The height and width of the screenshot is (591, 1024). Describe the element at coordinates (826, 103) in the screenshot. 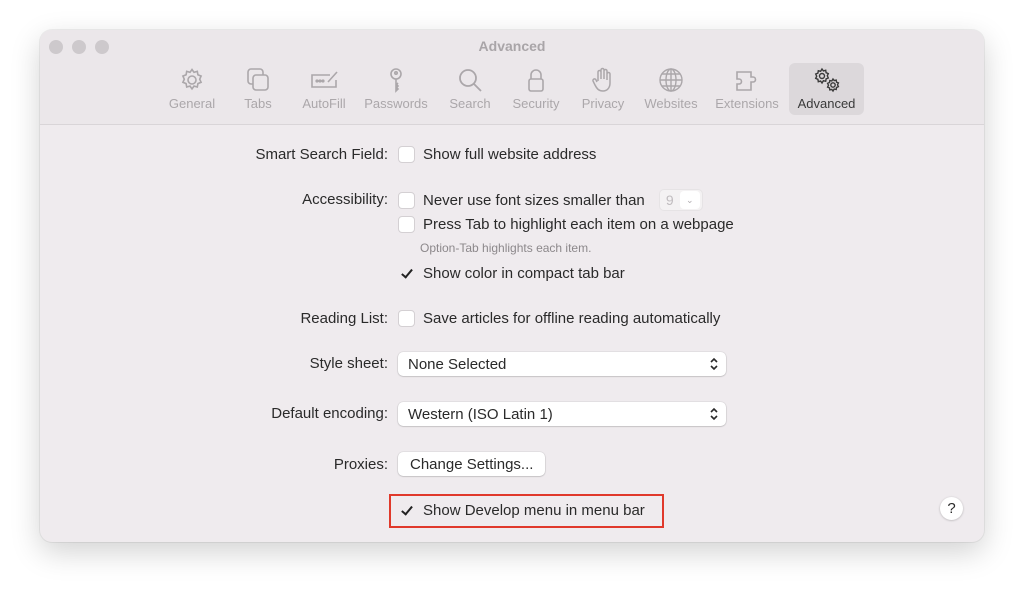

I see `tab-label: Advanced` at that location.